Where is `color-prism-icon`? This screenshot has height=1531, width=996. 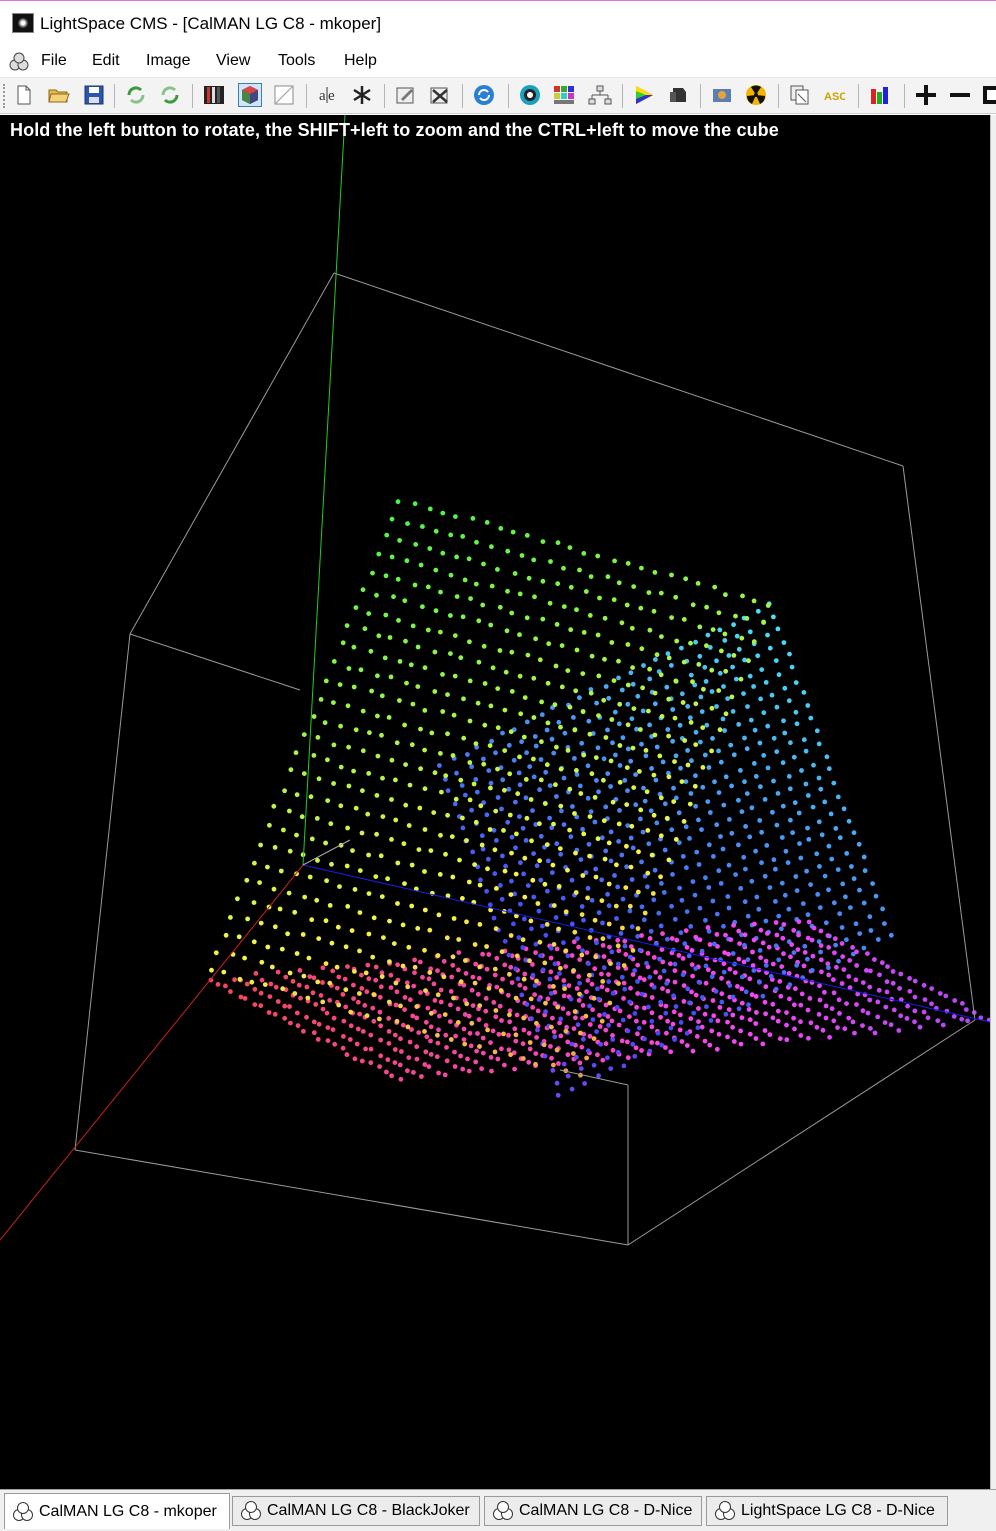
color-prism-icon is located at coordinates (644, 95).